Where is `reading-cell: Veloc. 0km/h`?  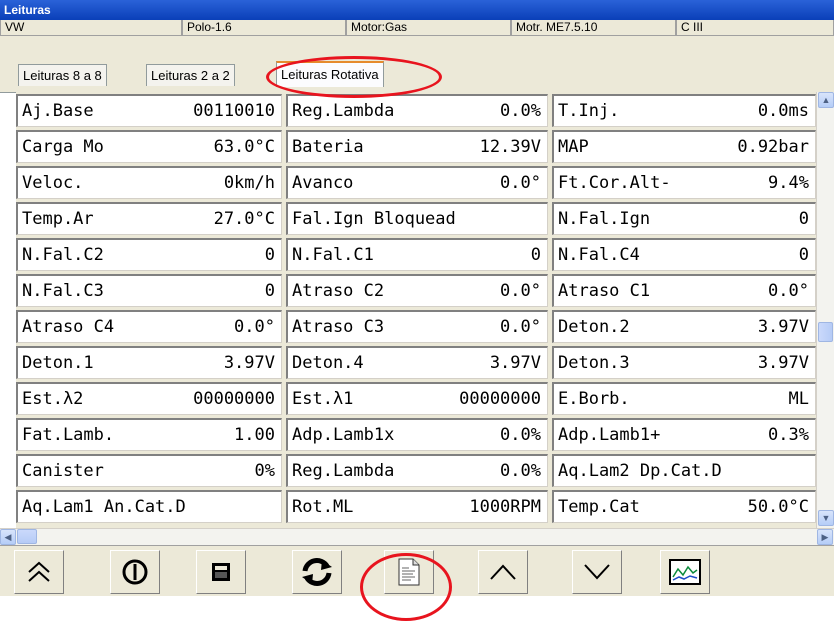
reading-cell: Veloc. 0km/h is located at coordinates (149, 182).